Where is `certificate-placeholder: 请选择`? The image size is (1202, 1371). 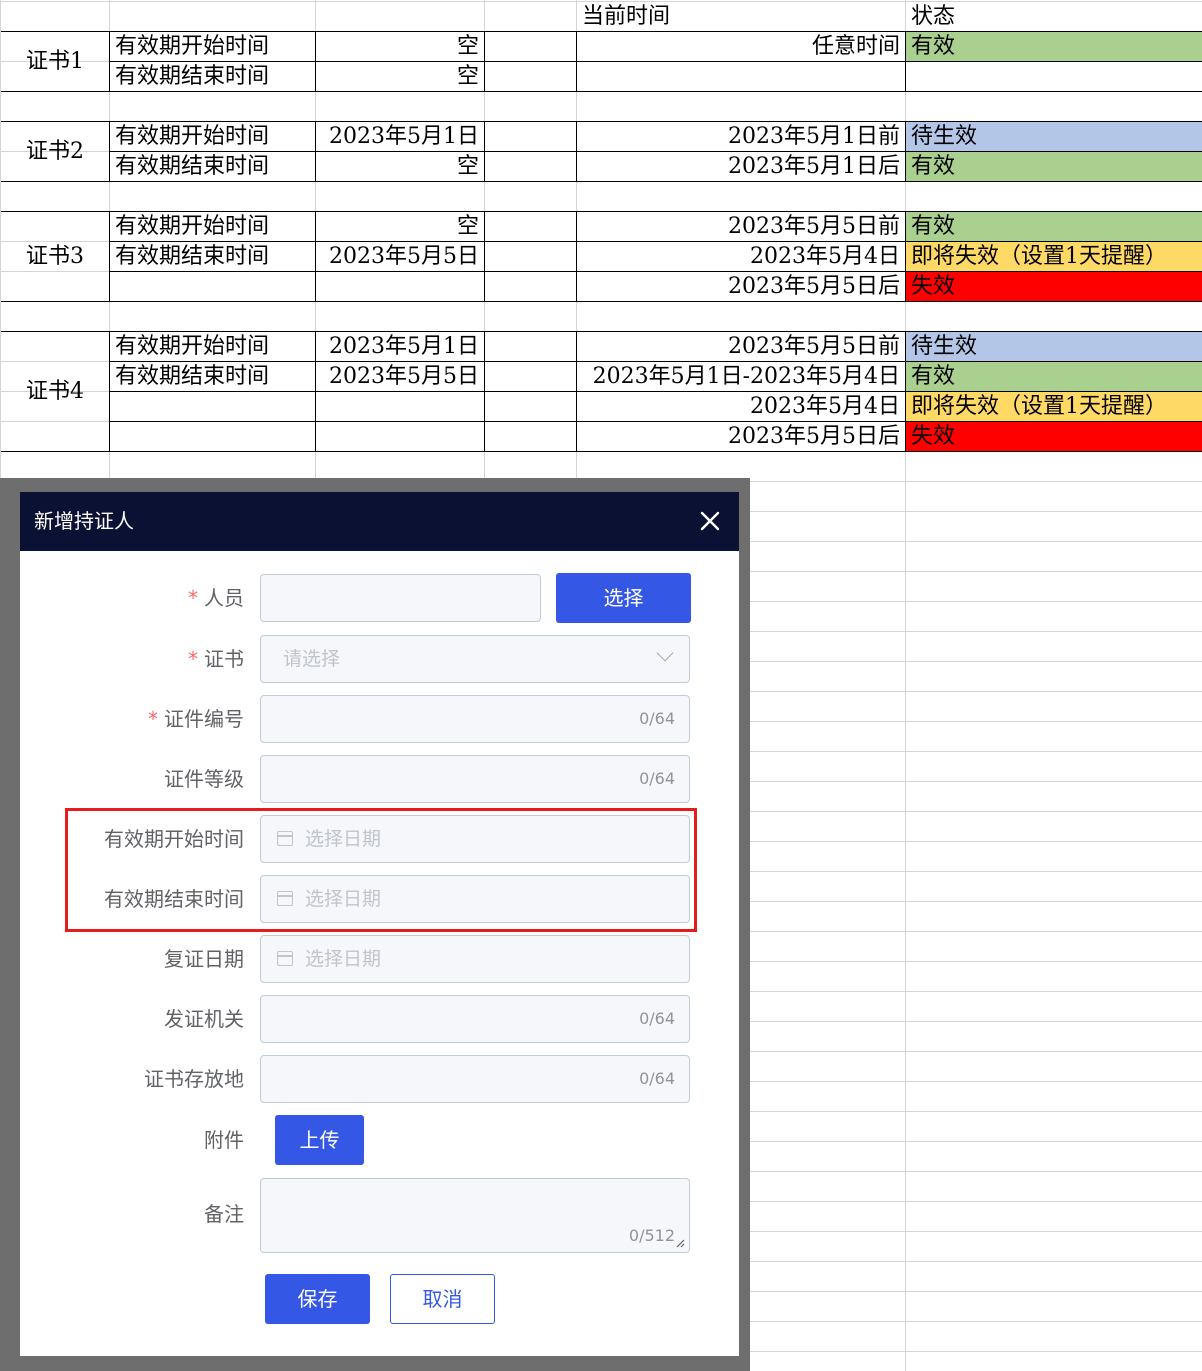 certificate-placeholder: 请选择 is located at coordinates (312, 659).